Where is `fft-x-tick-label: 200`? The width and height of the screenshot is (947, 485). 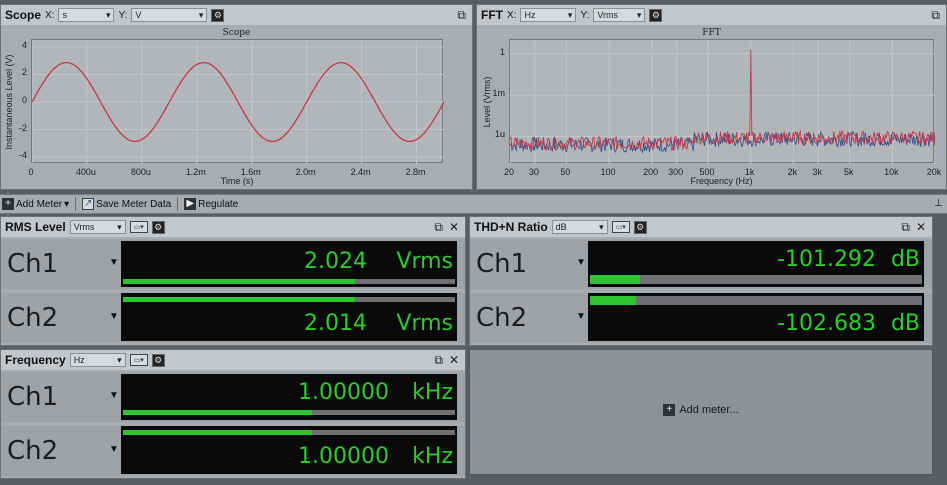 fft-x-tick-label: 200 is located at coordinates (651, 172).